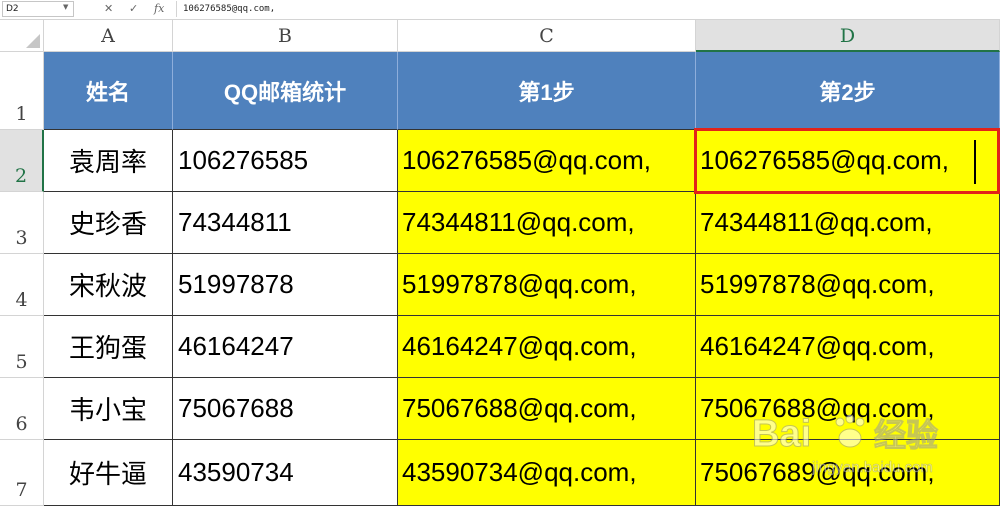  Describe the element at coordinates (547, 285) in the screenshot. I see `cell-step1: 51997878@qq.com,` at that location.